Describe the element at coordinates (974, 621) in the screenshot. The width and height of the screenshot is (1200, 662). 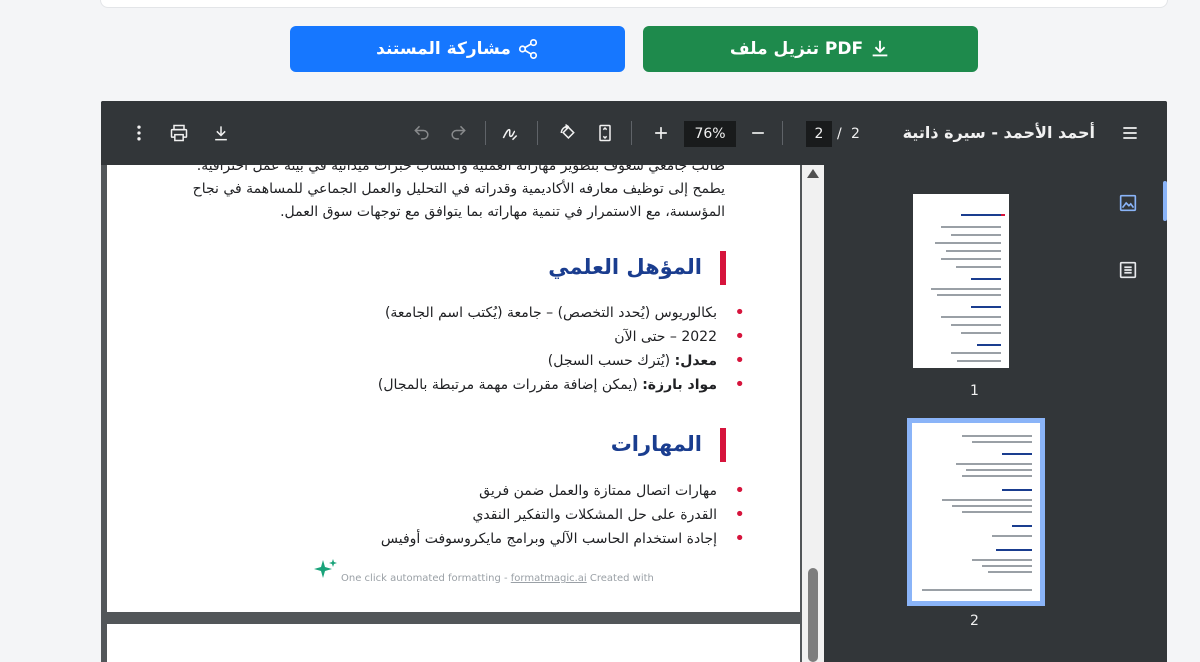
I see `thumbnail-label-2: 2` at that location.